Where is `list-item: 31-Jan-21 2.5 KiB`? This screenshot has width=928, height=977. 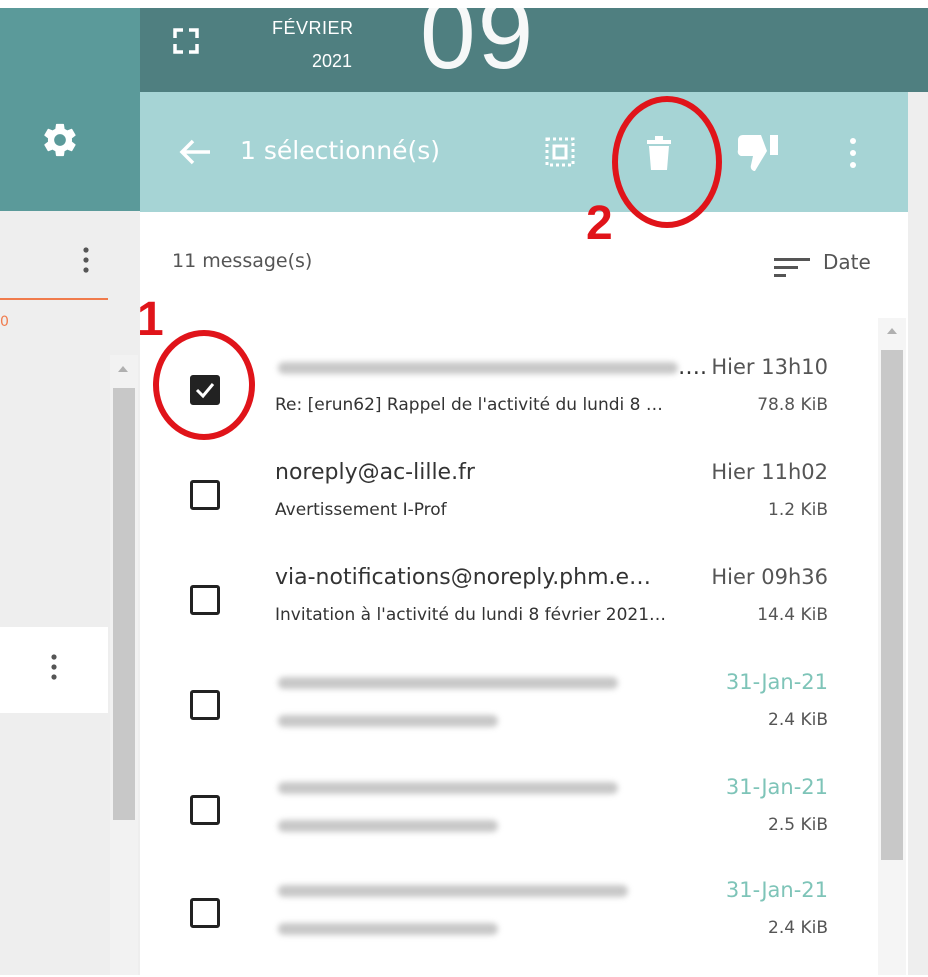
list-item: 31-Jan-21 2.5 KiB is located at coordinates (513, 822).